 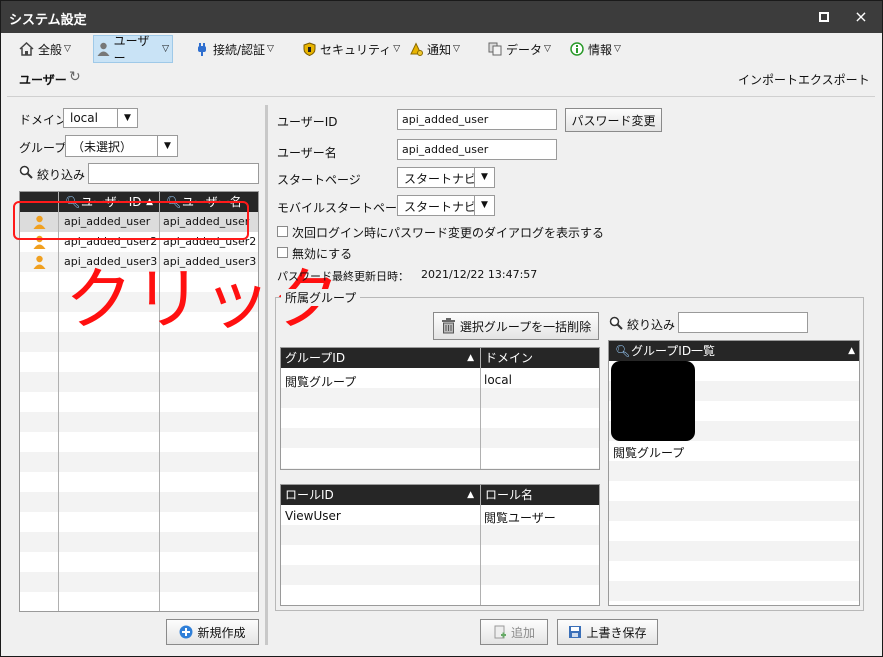 I want to click on maximize-button, so click(x=824, y=17).